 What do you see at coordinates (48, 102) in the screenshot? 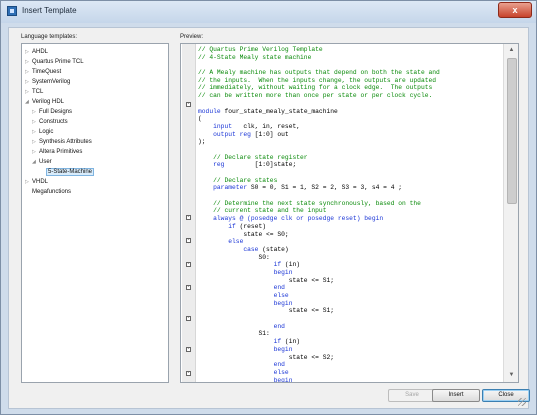
I see `tree-item-label: Verilog HDL` at bounding box center [48, 102].